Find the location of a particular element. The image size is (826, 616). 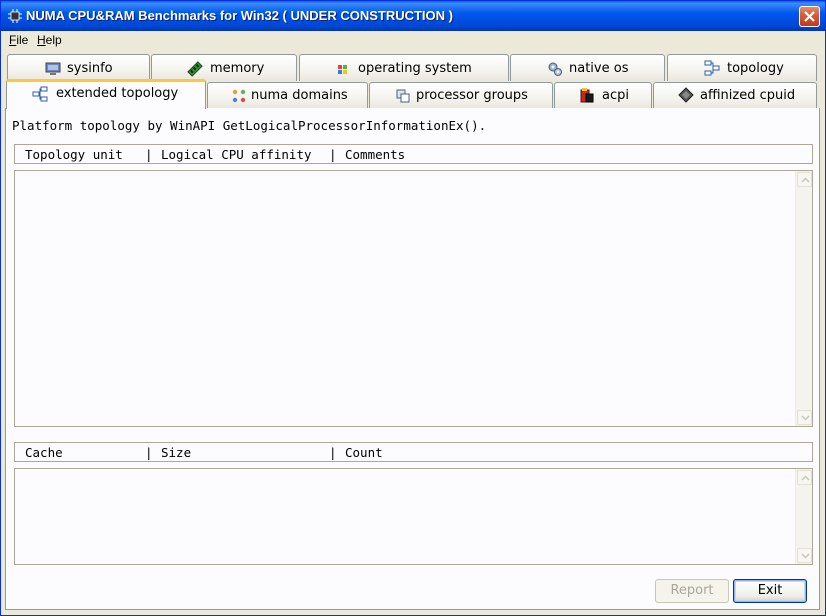

tab-operating-system: operating system is located at coordinates (404, 67).